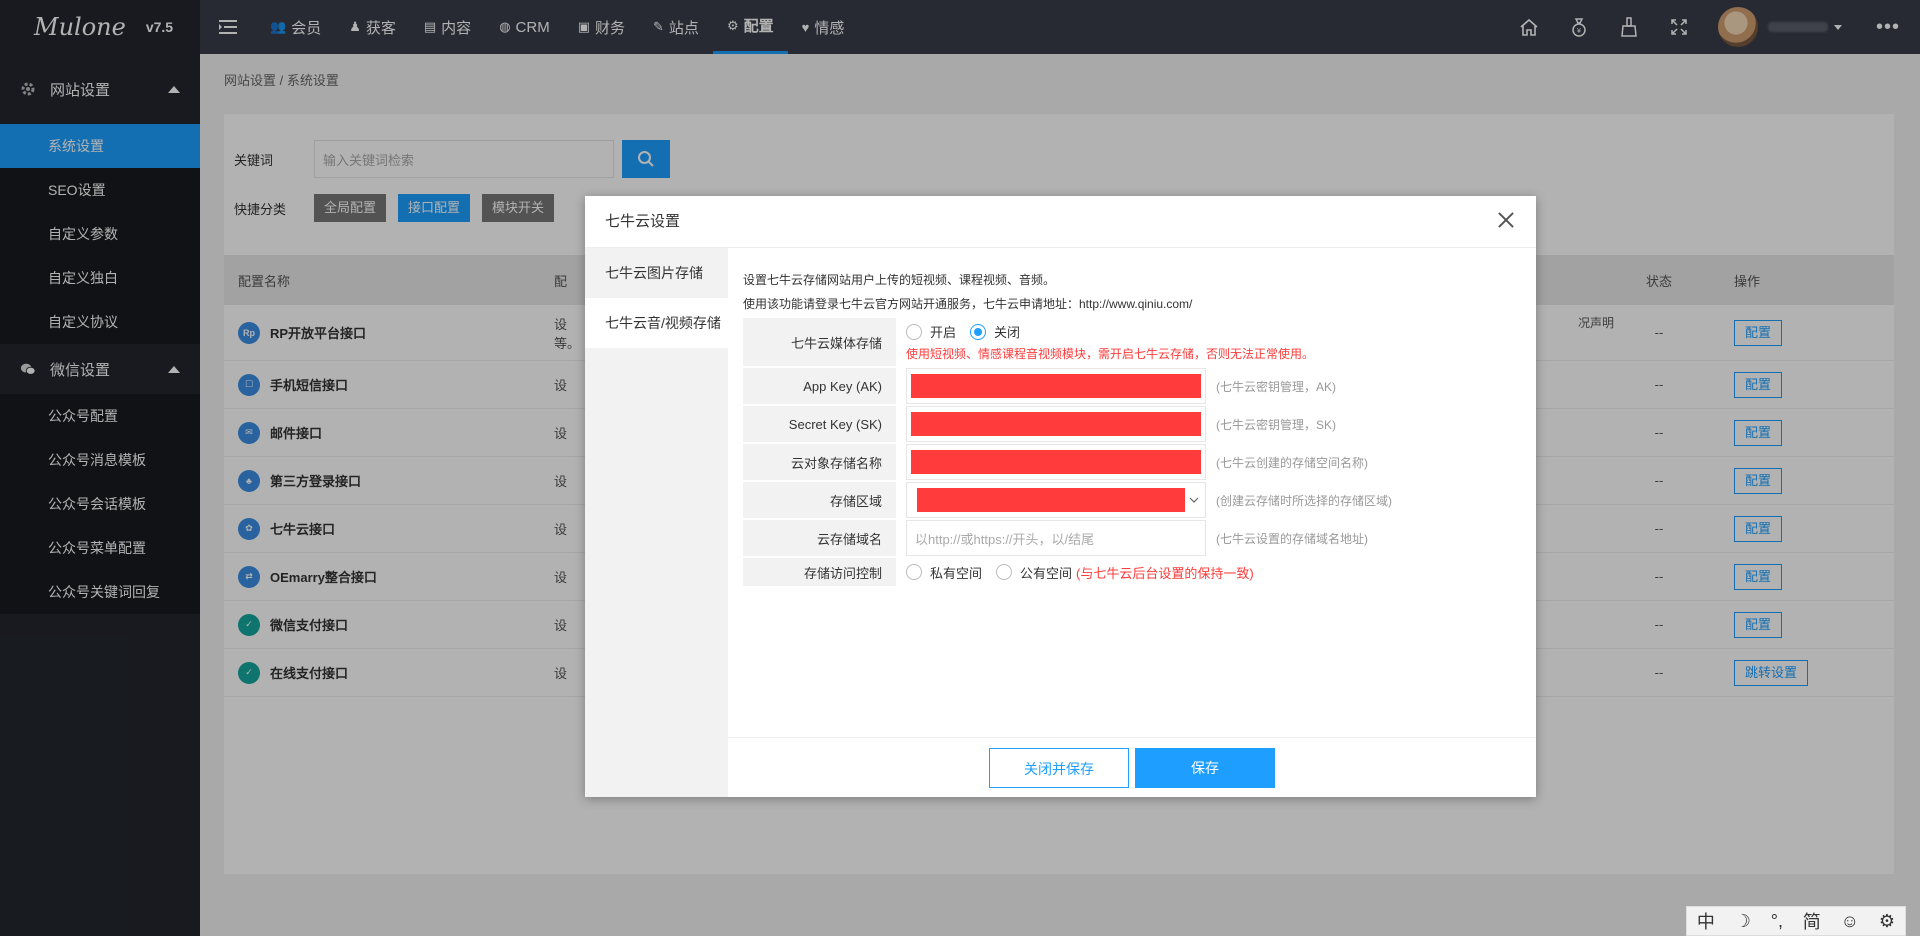 Image resolution: width=1920 pixels, height=936 pixels. I want to click on simplified-toggle: 简, so click(1812, 921).